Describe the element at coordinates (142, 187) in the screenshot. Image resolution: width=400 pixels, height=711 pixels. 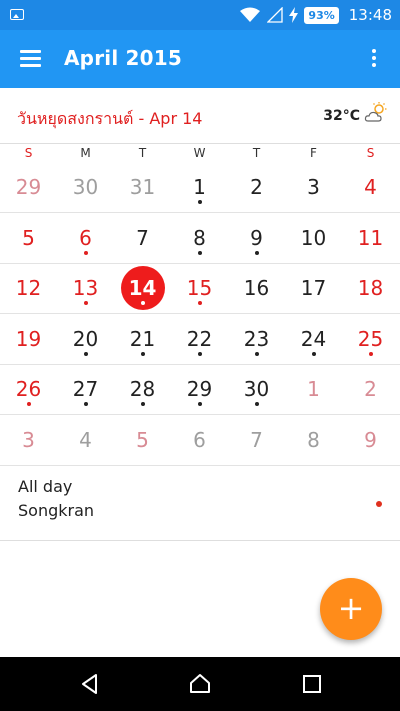
I see `day-cell: 31` at that location.